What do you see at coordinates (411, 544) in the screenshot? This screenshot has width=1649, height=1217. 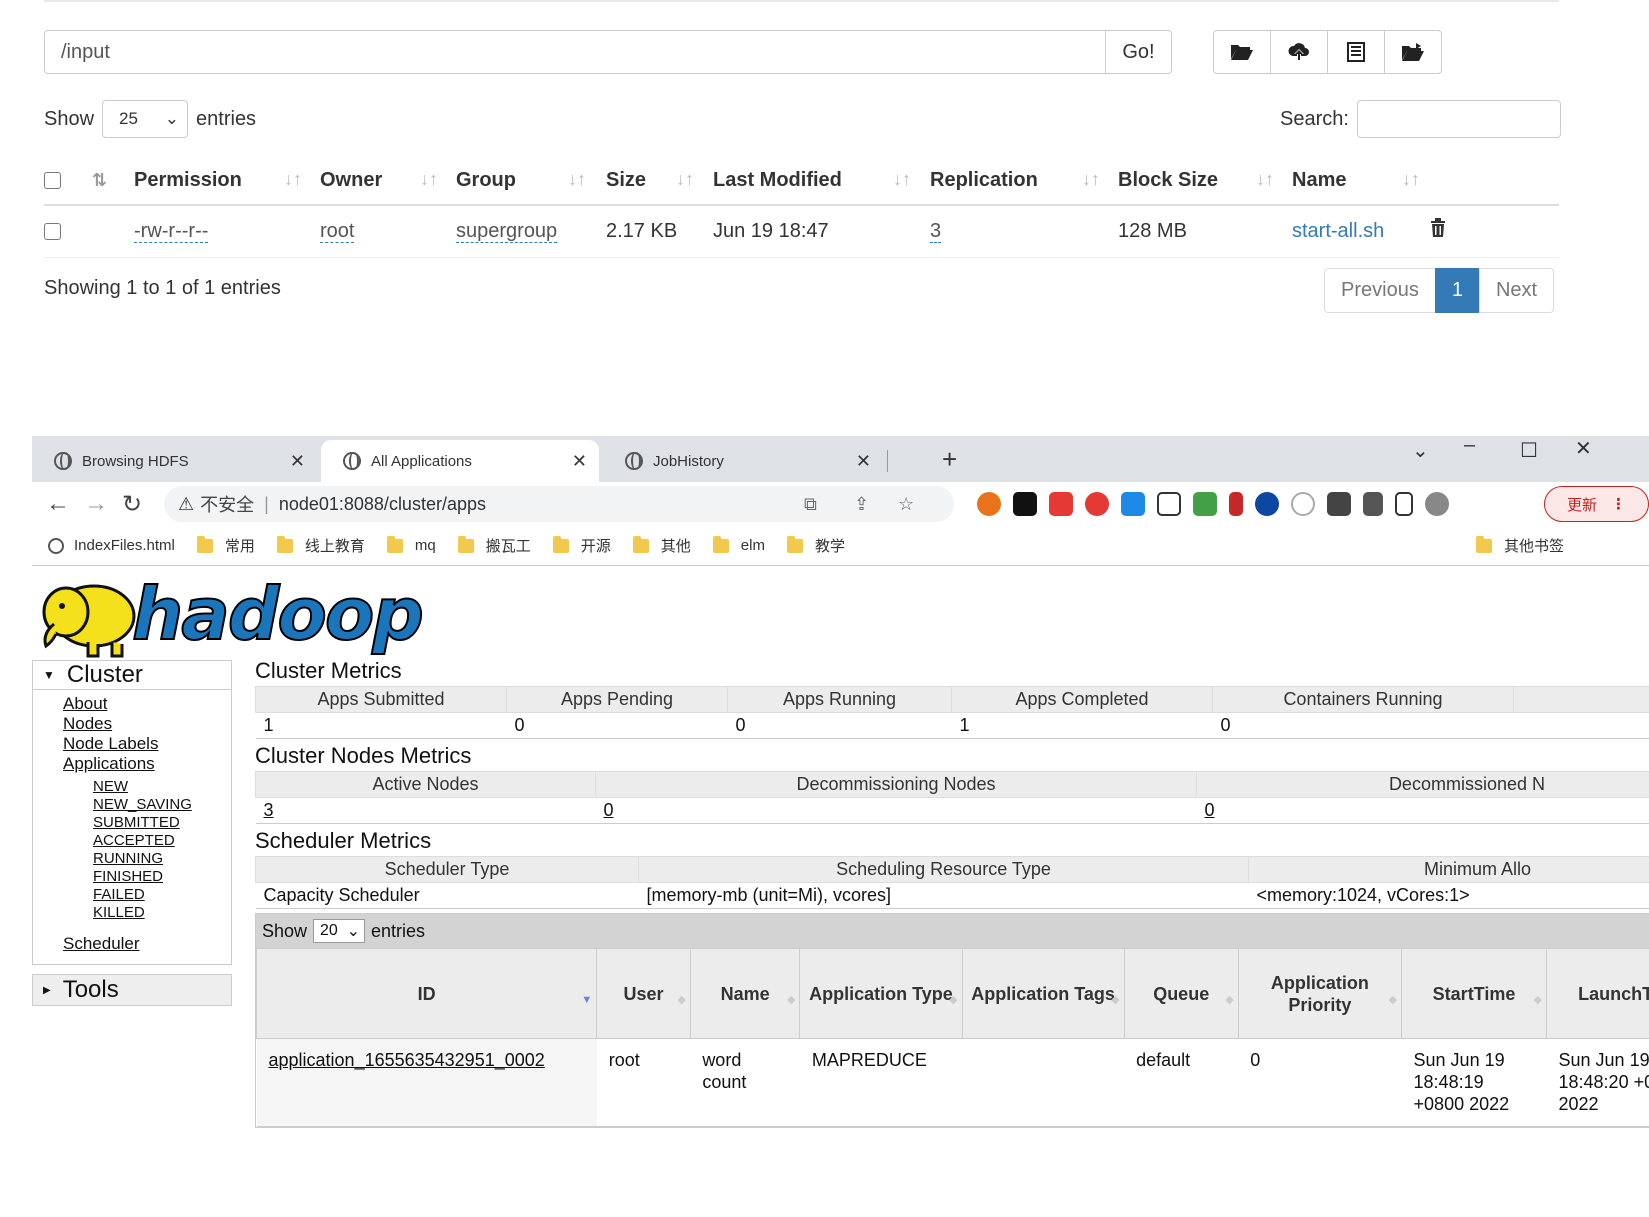 I see `bookmark-folder: mq` at bounding box center [411, 544].